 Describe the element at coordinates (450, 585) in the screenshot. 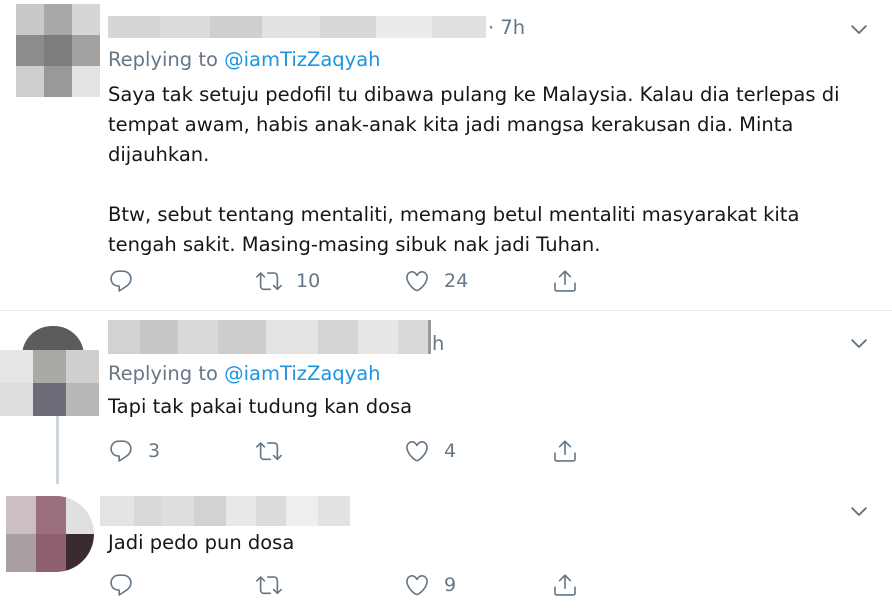

I see `like-count: 9` at that location.